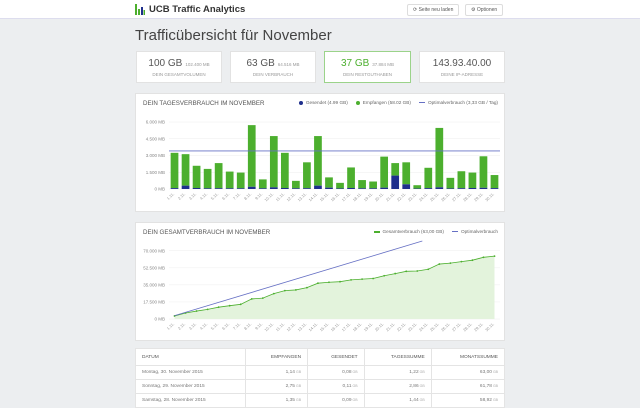 This screenshot has height=408, width=640. Describe the element at coordinates (383, 102) in the screenshot. I see `legend-received: Empfangen (58.02 GB)` at that location.